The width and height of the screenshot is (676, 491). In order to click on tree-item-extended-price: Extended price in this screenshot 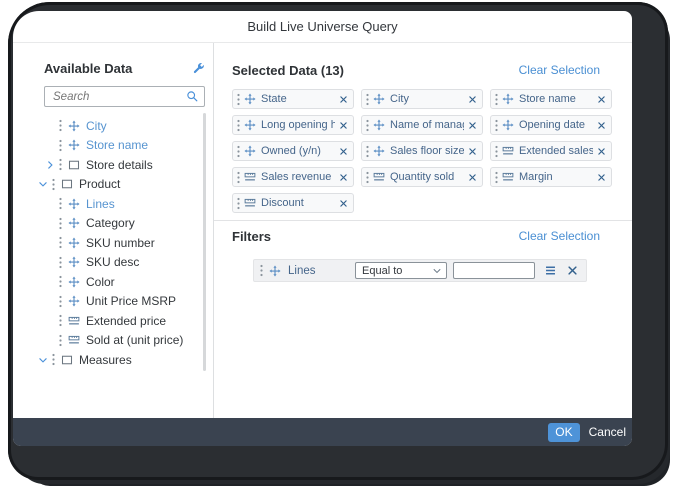, I will do `click(113, 321)`.